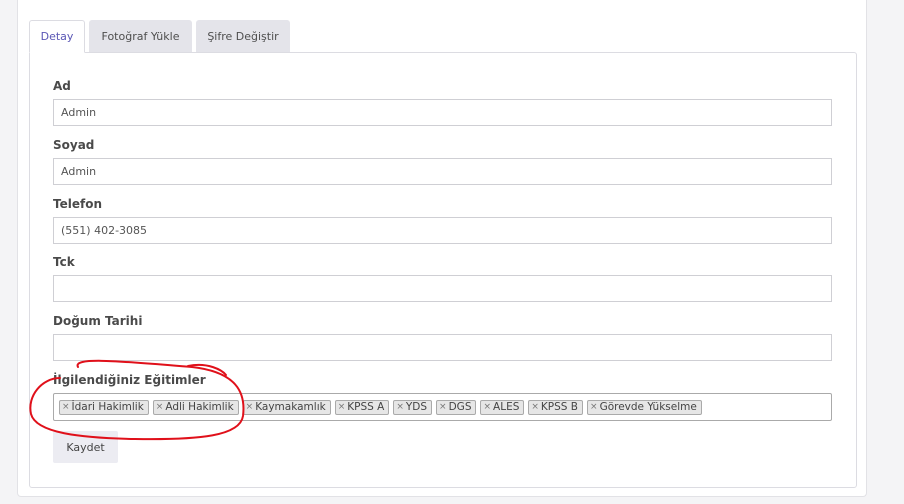 Image resolution: width=904 pixels, height=504 pixels. What do you see at coordinates (506, 407) in the screenshot?
I see `tag-label: ALES` at bounding box center [506, 407].